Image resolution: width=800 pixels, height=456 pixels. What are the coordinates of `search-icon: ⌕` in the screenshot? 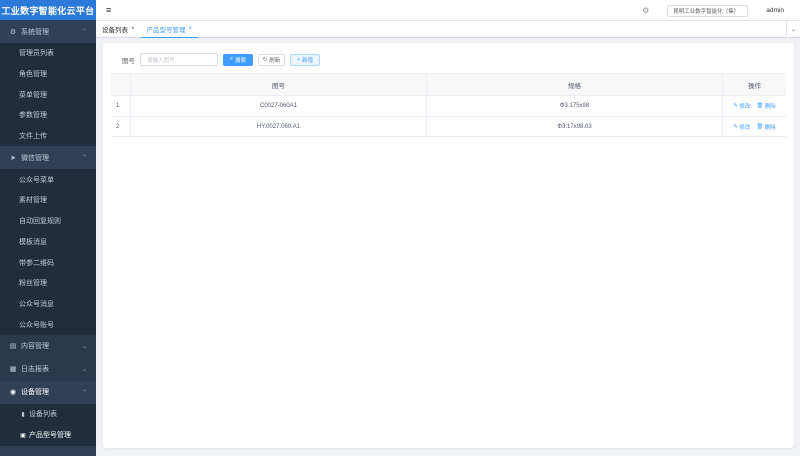 It's located at (231, 59).